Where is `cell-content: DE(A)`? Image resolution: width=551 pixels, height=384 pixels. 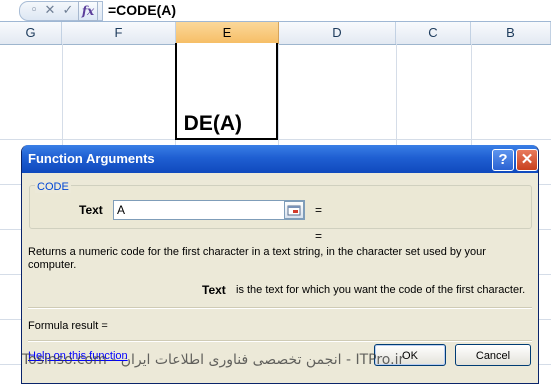 cell-content: DE(A) is located at coordinates (212, 123).